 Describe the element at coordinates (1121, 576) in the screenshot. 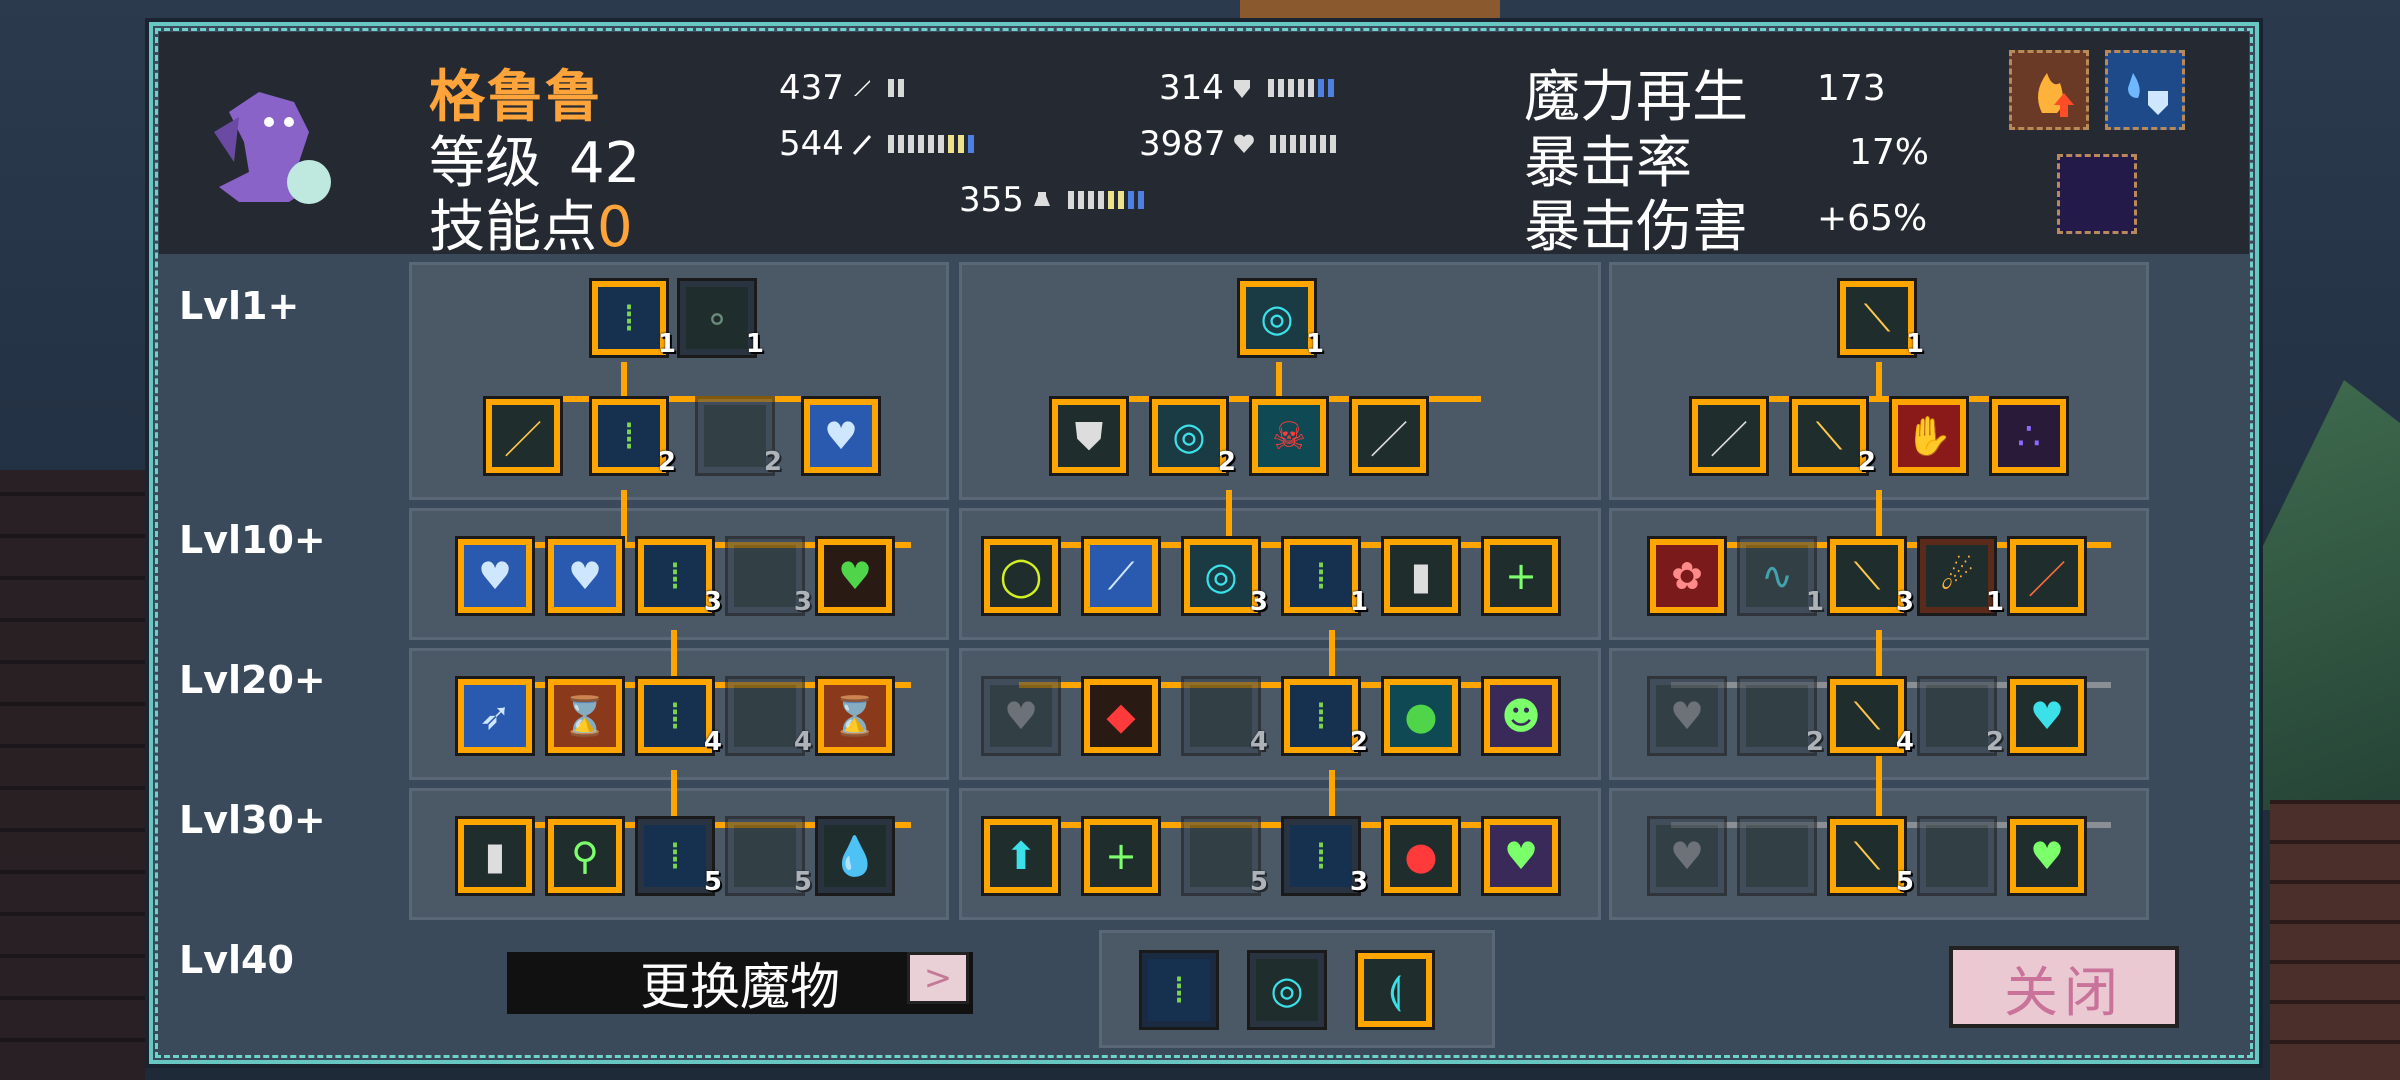

I see `skill-blue-slash: ⟋` at that location.